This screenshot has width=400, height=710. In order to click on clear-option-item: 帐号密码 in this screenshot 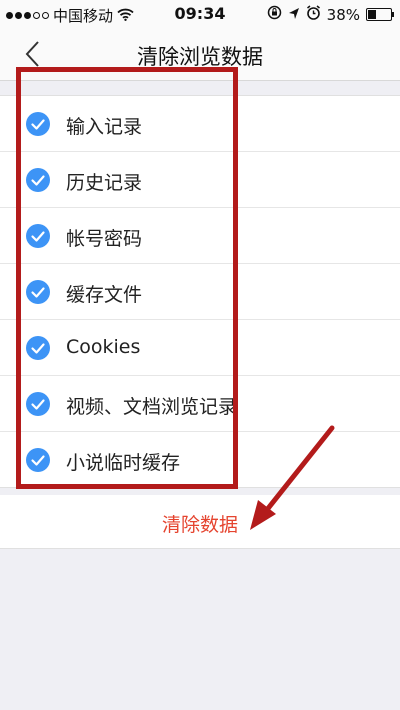, I will do `click(200, 236)`.